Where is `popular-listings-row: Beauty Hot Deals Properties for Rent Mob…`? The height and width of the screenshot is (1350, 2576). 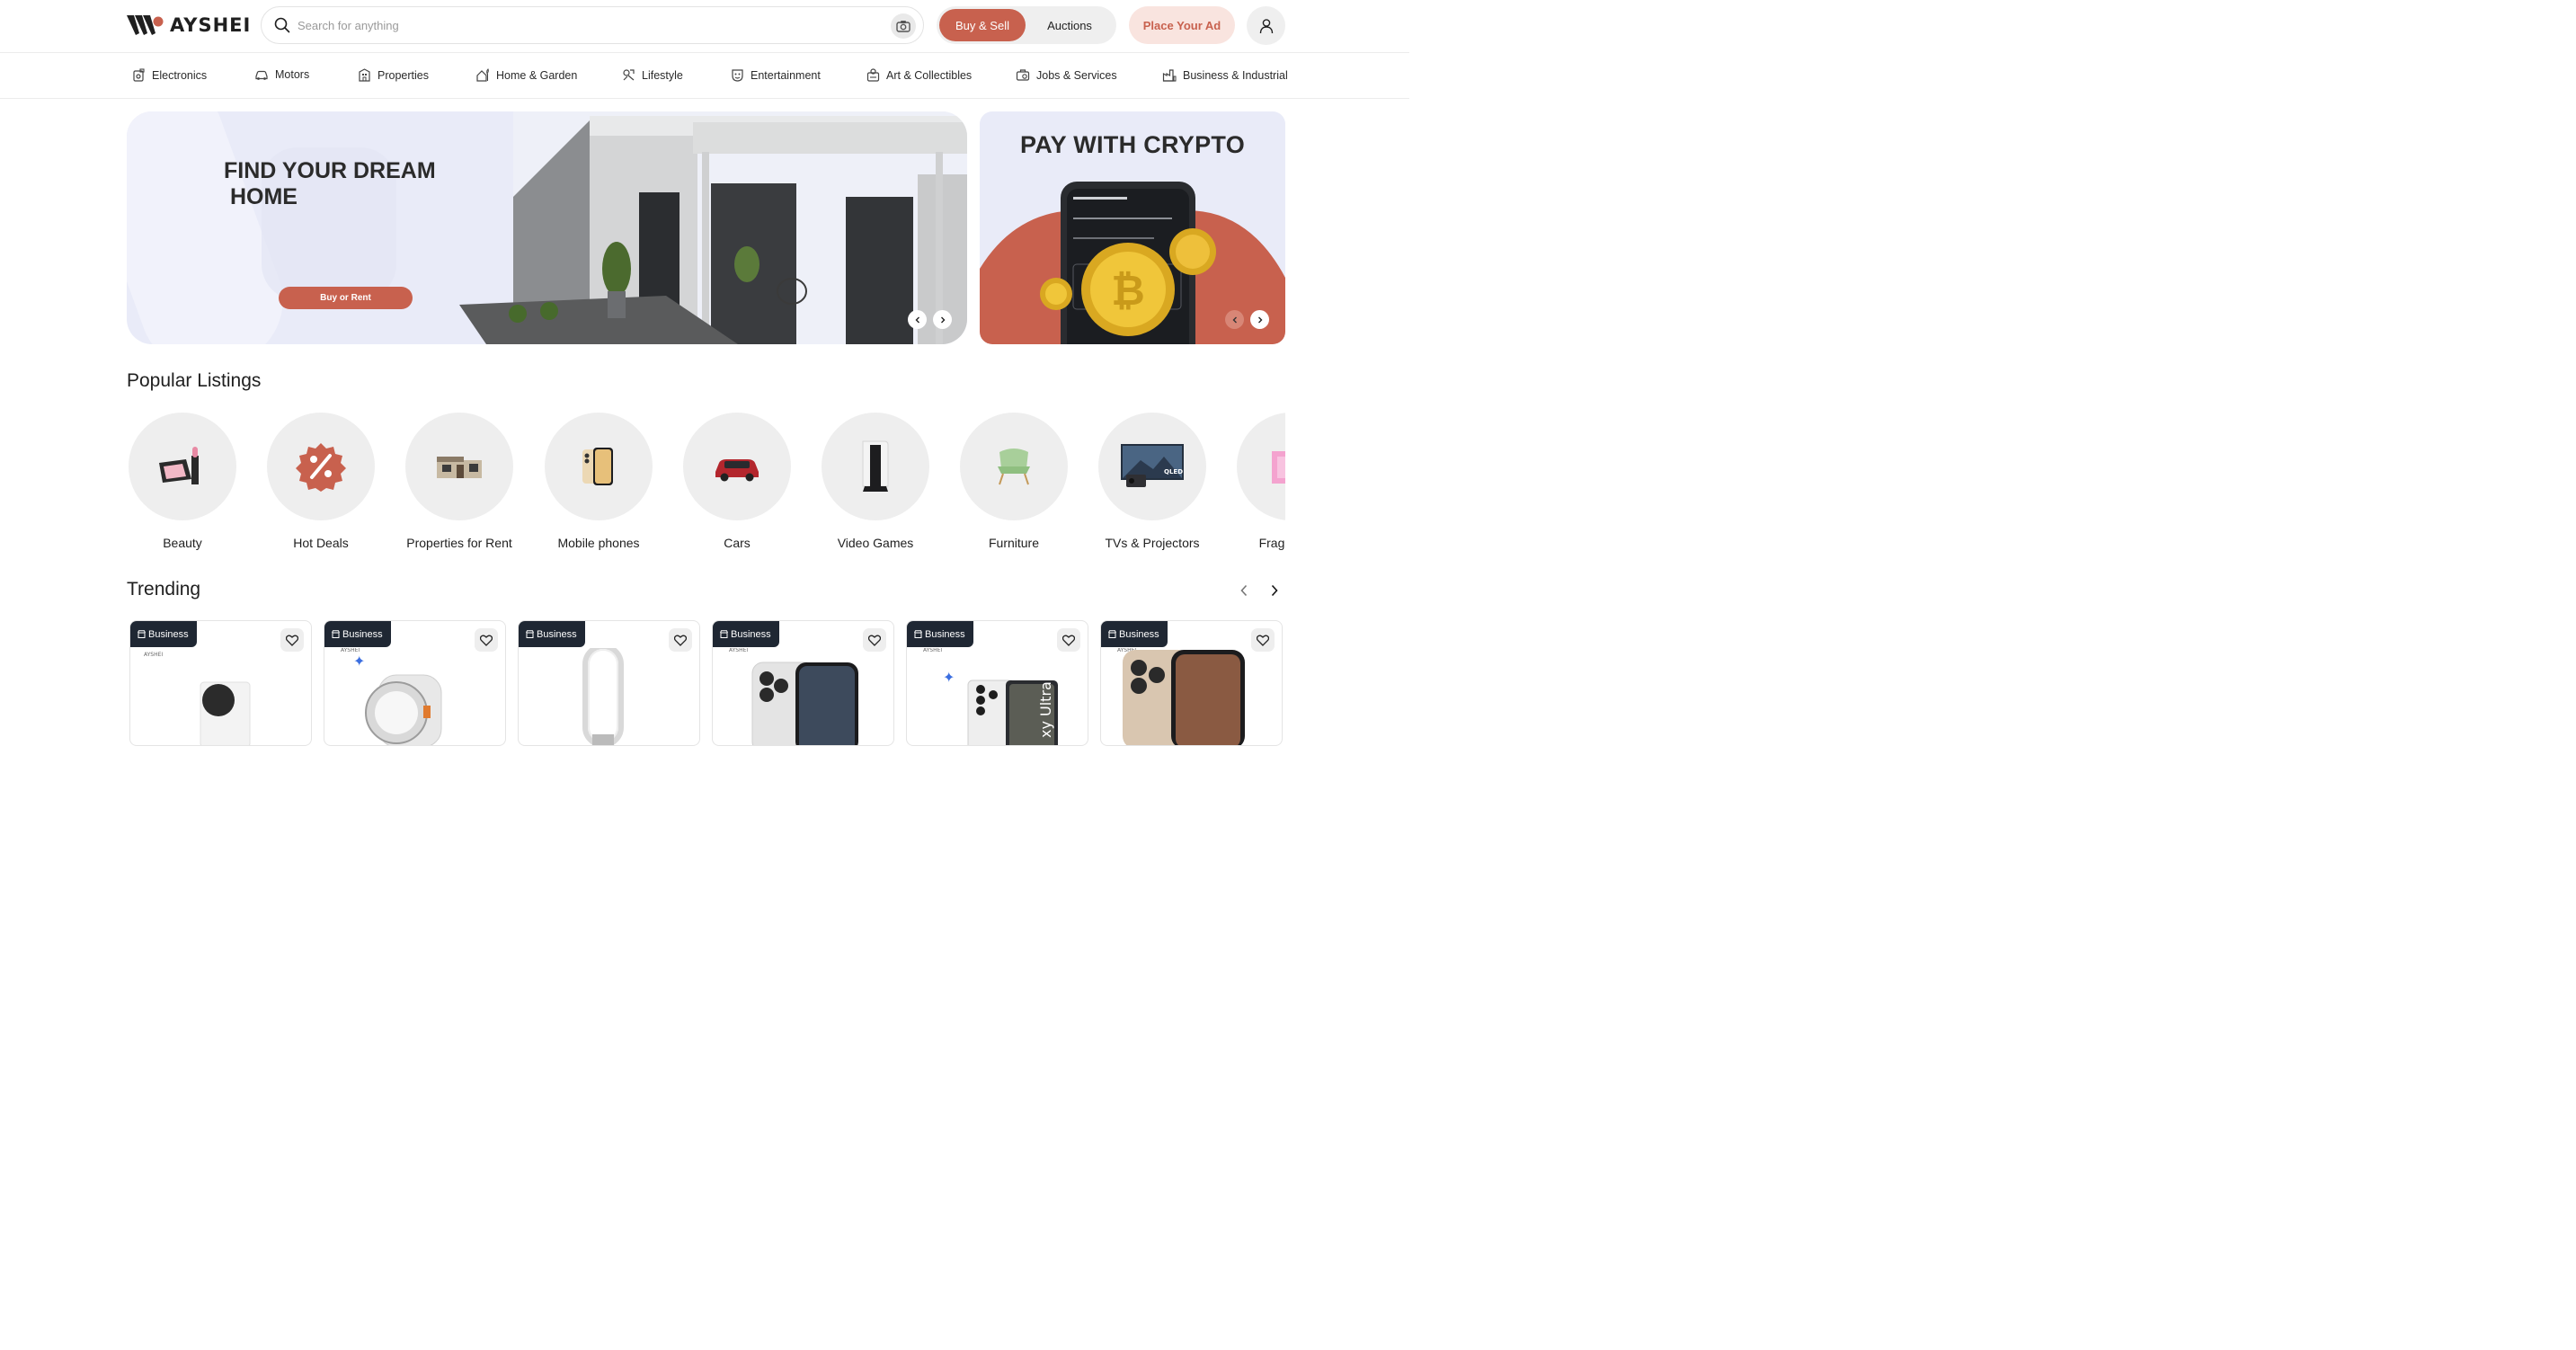 popular-listings-row: Beauty Hot Deals Properties for Rent Mob… is located at coordinates (706, 484).